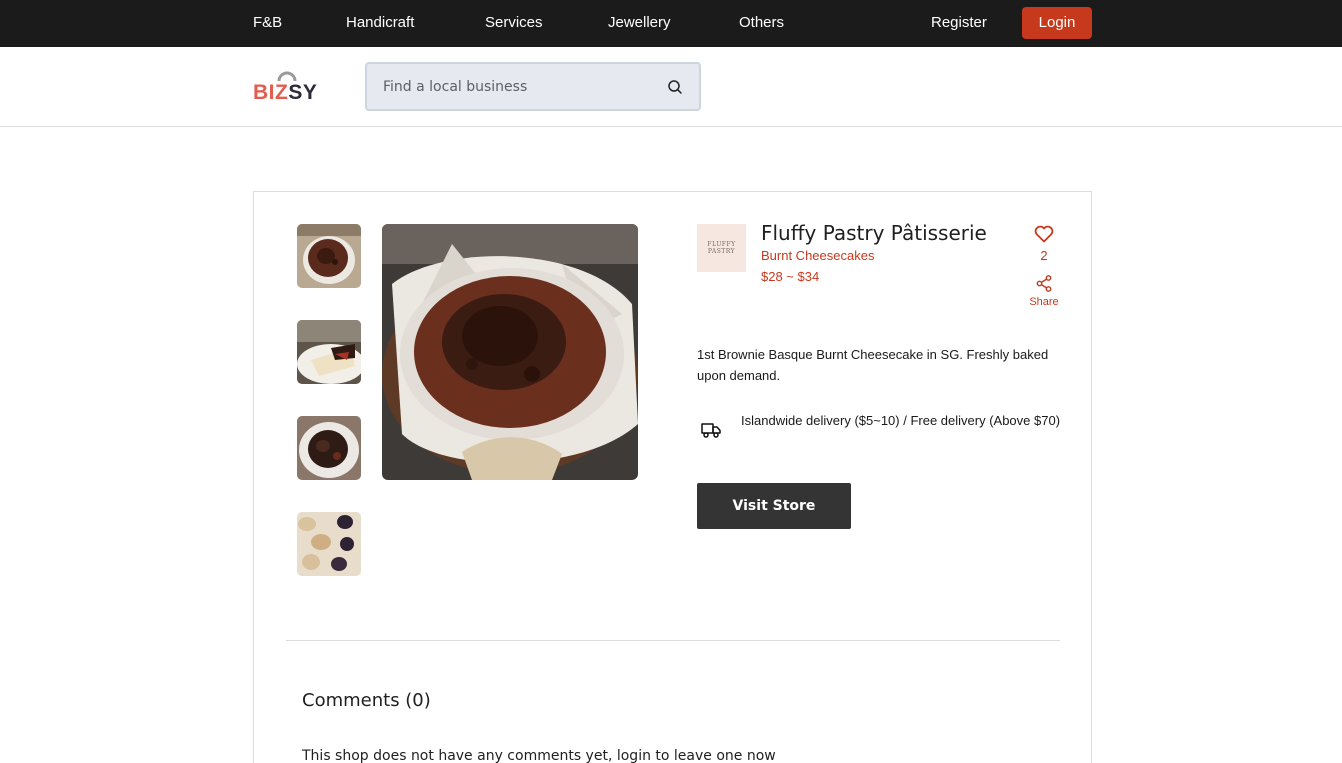  I want to click on nav-category-handicraft: Handicraft, so click(380, 23).